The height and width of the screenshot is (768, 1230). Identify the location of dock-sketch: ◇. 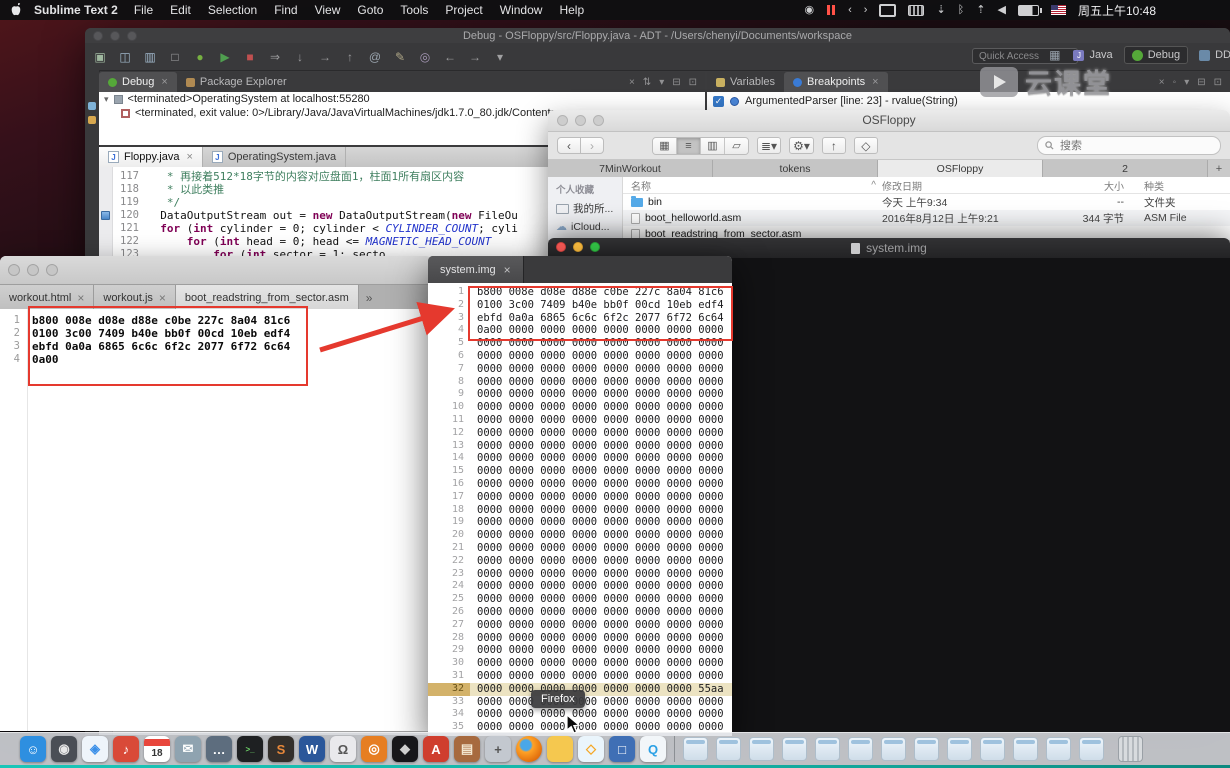
(591, 749).